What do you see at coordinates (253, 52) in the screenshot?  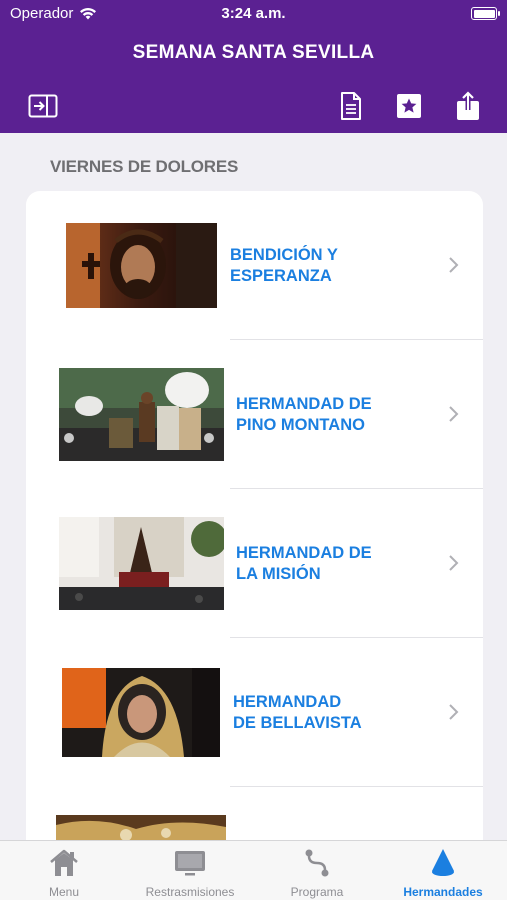 I see `page-title: SEMANA SANTA SEVILLA` at bounding box center [253, 52].